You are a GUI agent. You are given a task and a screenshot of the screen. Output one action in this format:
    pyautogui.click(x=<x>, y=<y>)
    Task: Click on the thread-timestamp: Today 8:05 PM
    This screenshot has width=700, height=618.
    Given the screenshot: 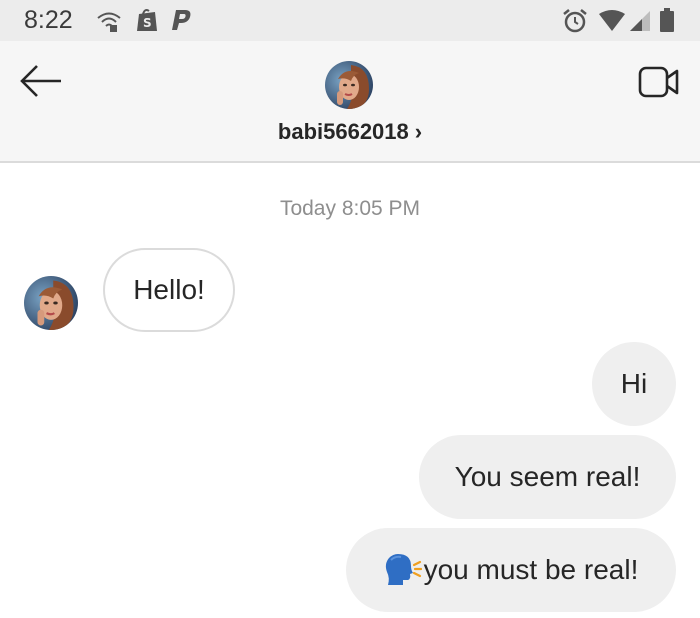 What is the action you would take?
    pyautogui.click(x=350, y=208)
    